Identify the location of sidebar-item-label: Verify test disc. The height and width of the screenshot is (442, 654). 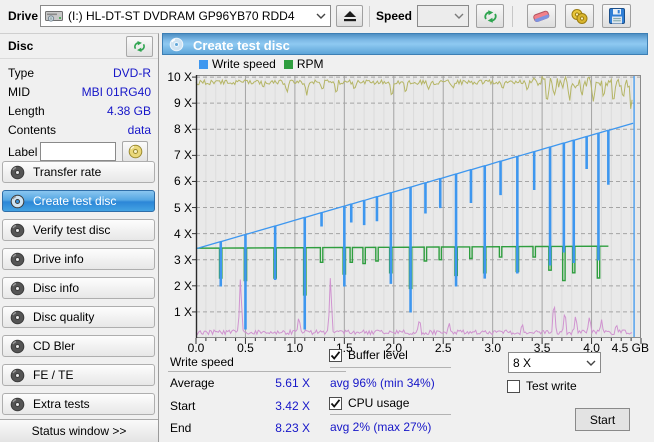
(72, 230).